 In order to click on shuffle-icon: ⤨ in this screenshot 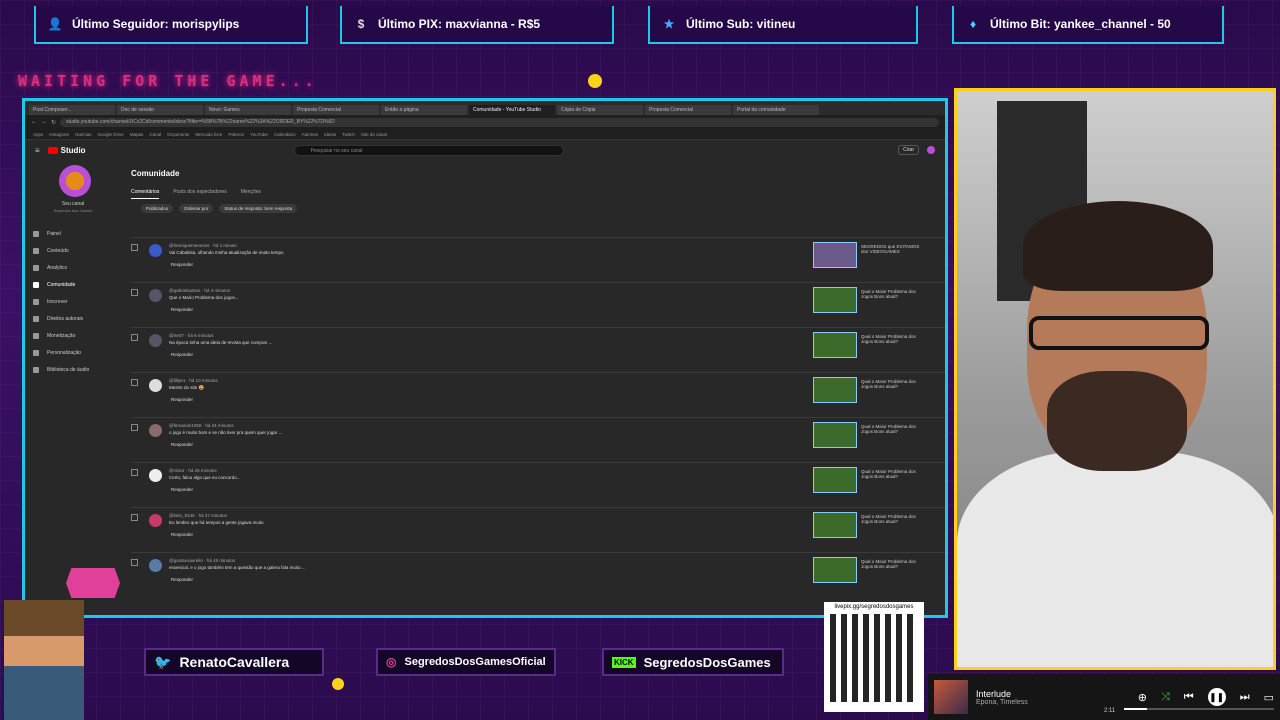, I will do `click(1165, 697)`.